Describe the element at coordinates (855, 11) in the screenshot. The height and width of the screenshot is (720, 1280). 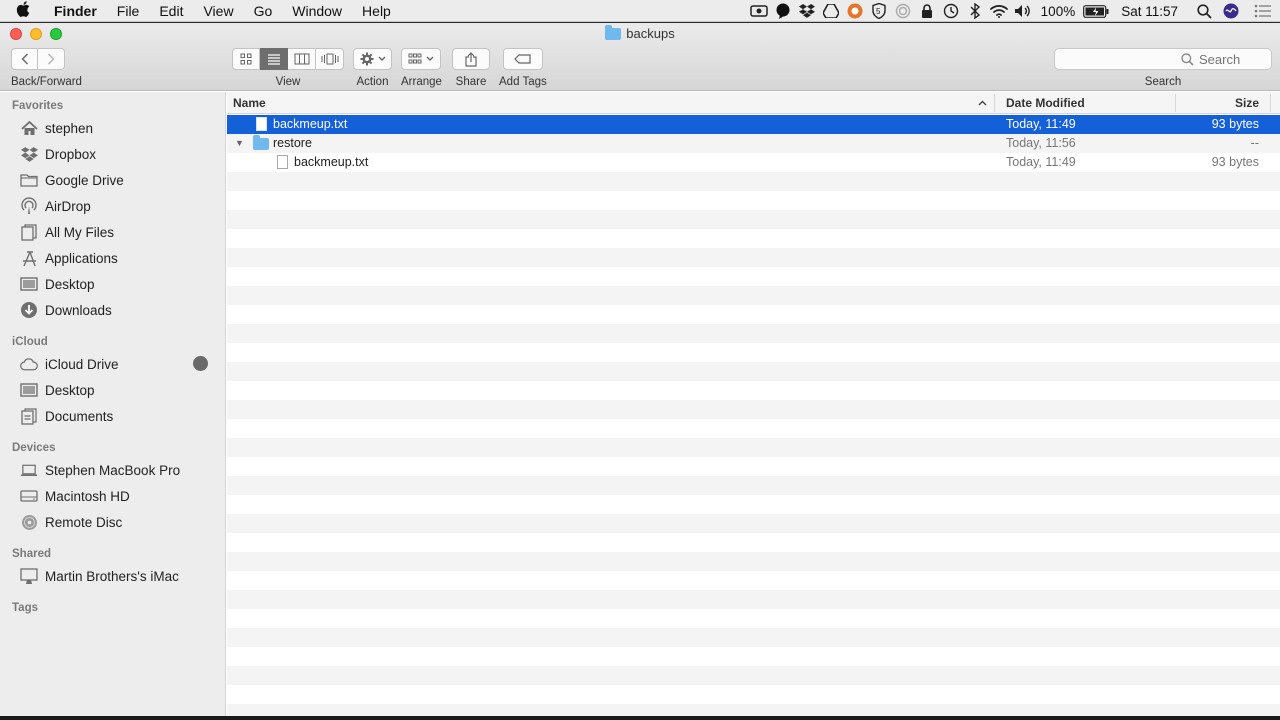
I see `app-menu-icon` at that location.